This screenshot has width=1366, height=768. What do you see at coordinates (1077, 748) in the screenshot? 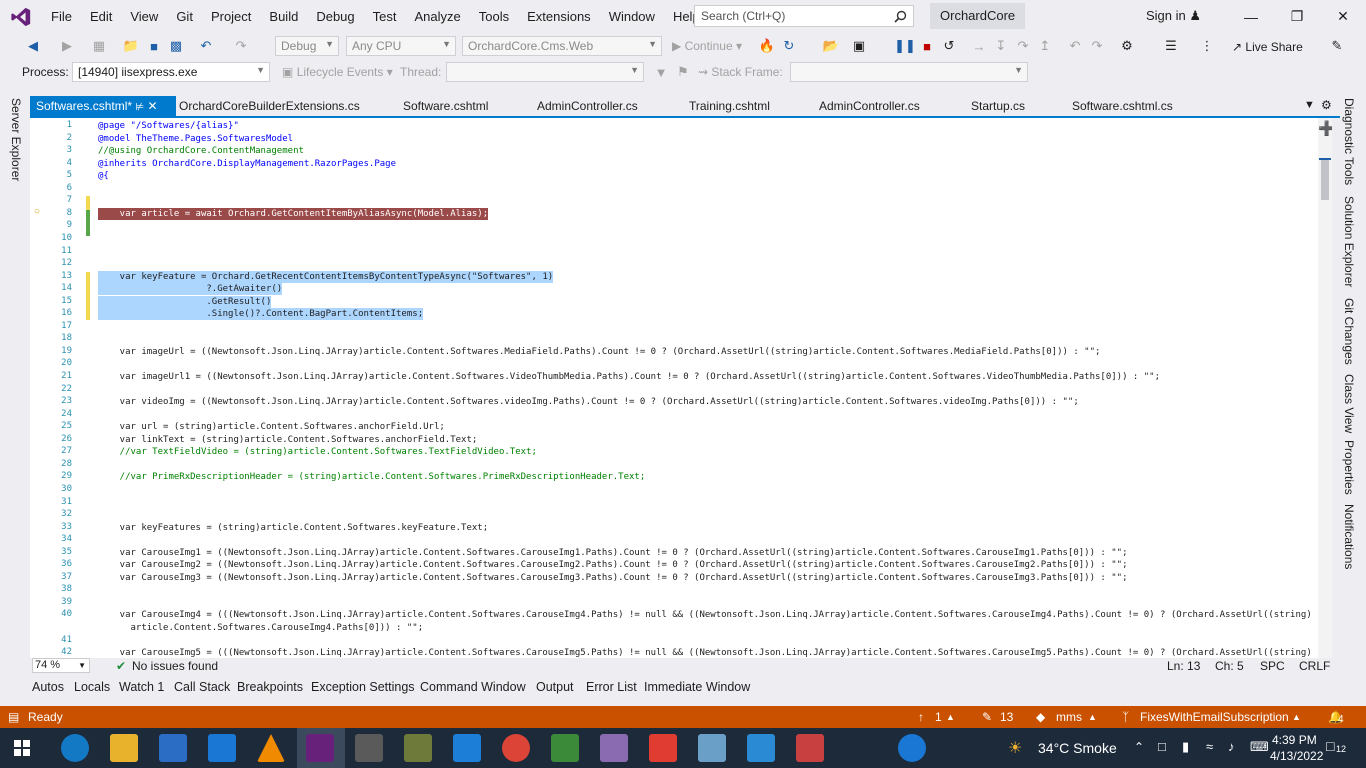
I see `weather-text: 34°C Smoke` at bounding box center [1077, 748].